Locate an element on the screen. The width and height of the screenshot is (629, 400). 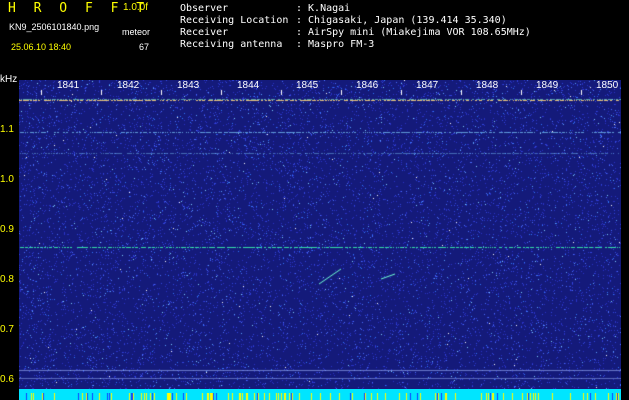
x-tick-label: 1845 is located at coordinates (307, 85).